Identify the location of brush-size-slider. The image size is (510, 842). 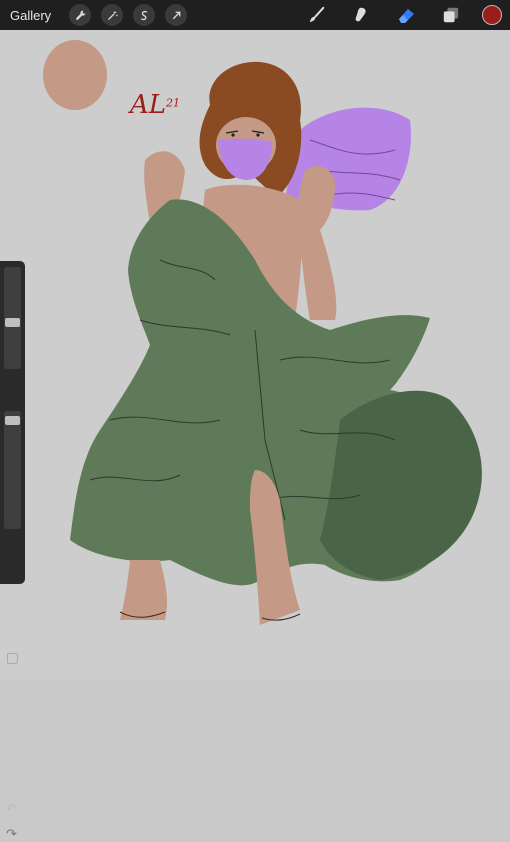
(12, 318).